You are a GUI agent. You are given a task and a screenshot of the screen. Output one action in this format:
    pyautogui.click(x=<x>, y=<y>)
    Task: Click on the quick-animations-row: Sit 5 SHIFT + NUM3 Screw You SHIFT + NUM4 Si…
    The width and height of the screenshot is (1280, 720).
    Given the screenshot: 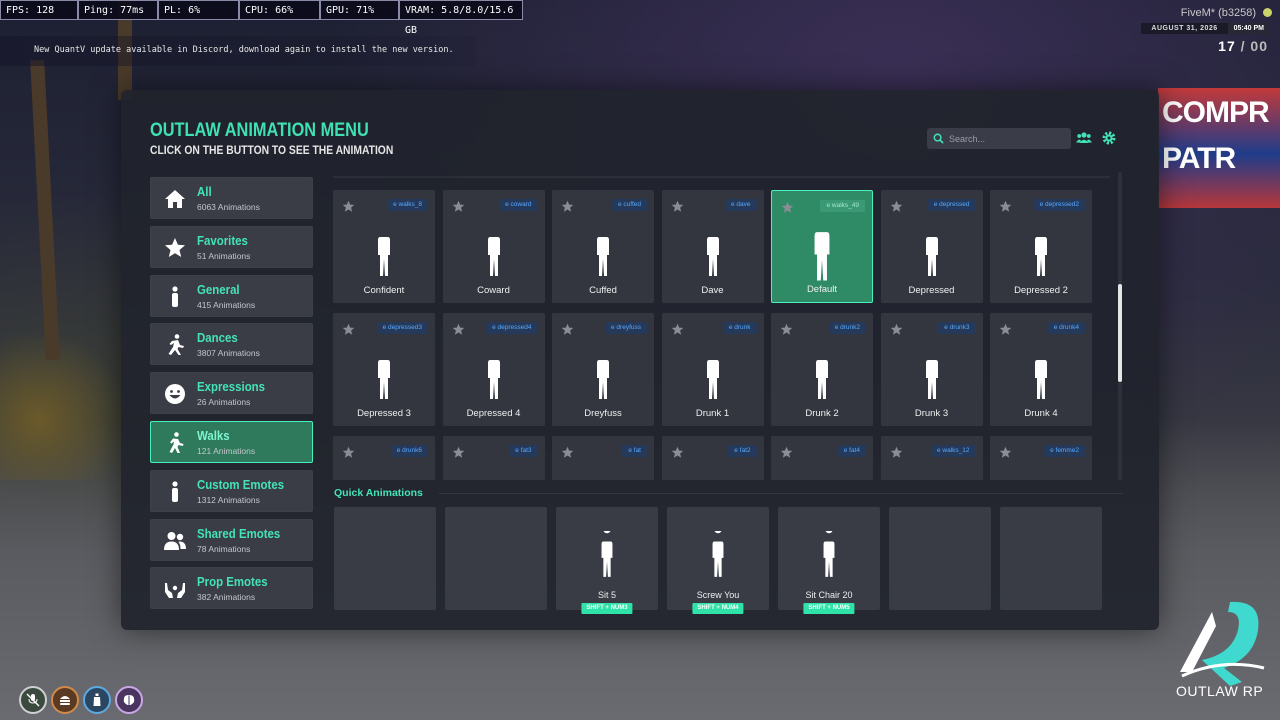 What is the action you would take?
    pyautogui.click(x=718, y=560)
    